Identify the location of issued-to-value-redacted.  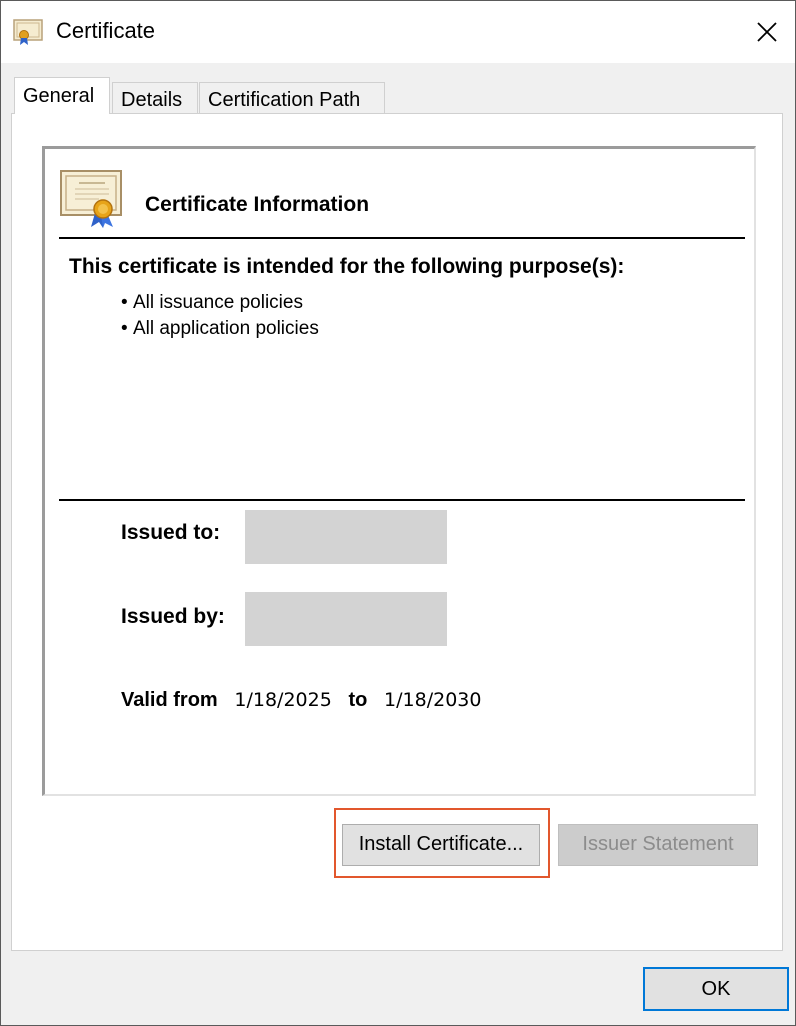
(346, 537).